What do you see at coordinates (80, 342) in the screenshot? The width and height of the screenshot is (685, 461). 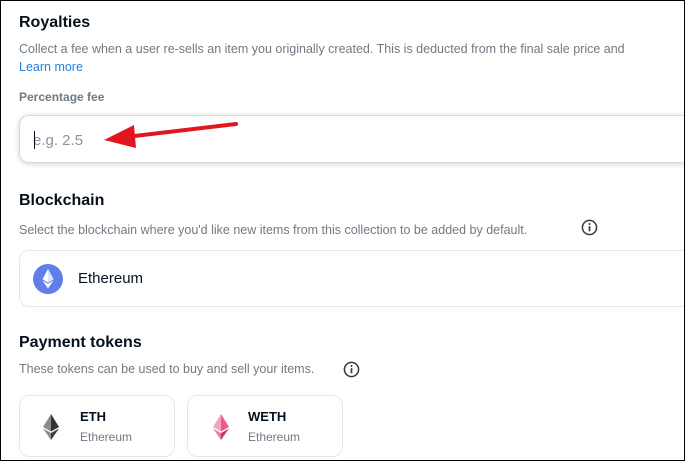 I see `payment-tokens-heading: Payment tokens` at bounding box center [80, 342].